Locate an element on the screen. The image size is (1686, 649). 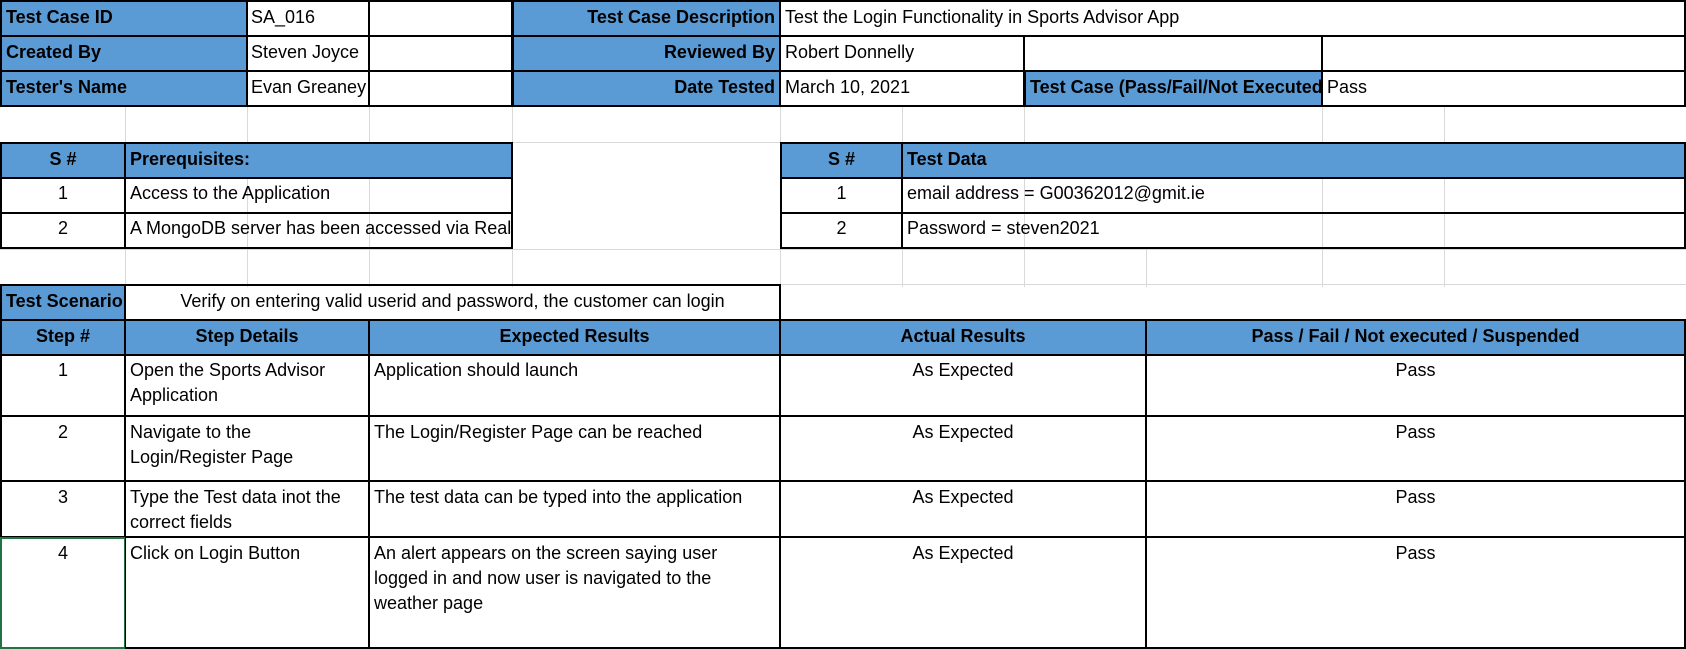
step-status-4: Pass is located at coordinates (1416, 593).